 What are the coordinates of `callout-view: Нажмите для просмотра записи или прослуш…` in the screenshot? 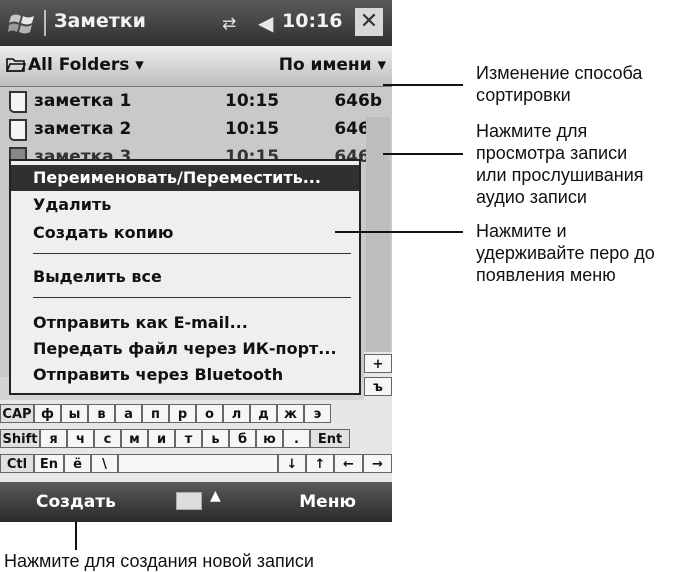 It's located at (560, 164).